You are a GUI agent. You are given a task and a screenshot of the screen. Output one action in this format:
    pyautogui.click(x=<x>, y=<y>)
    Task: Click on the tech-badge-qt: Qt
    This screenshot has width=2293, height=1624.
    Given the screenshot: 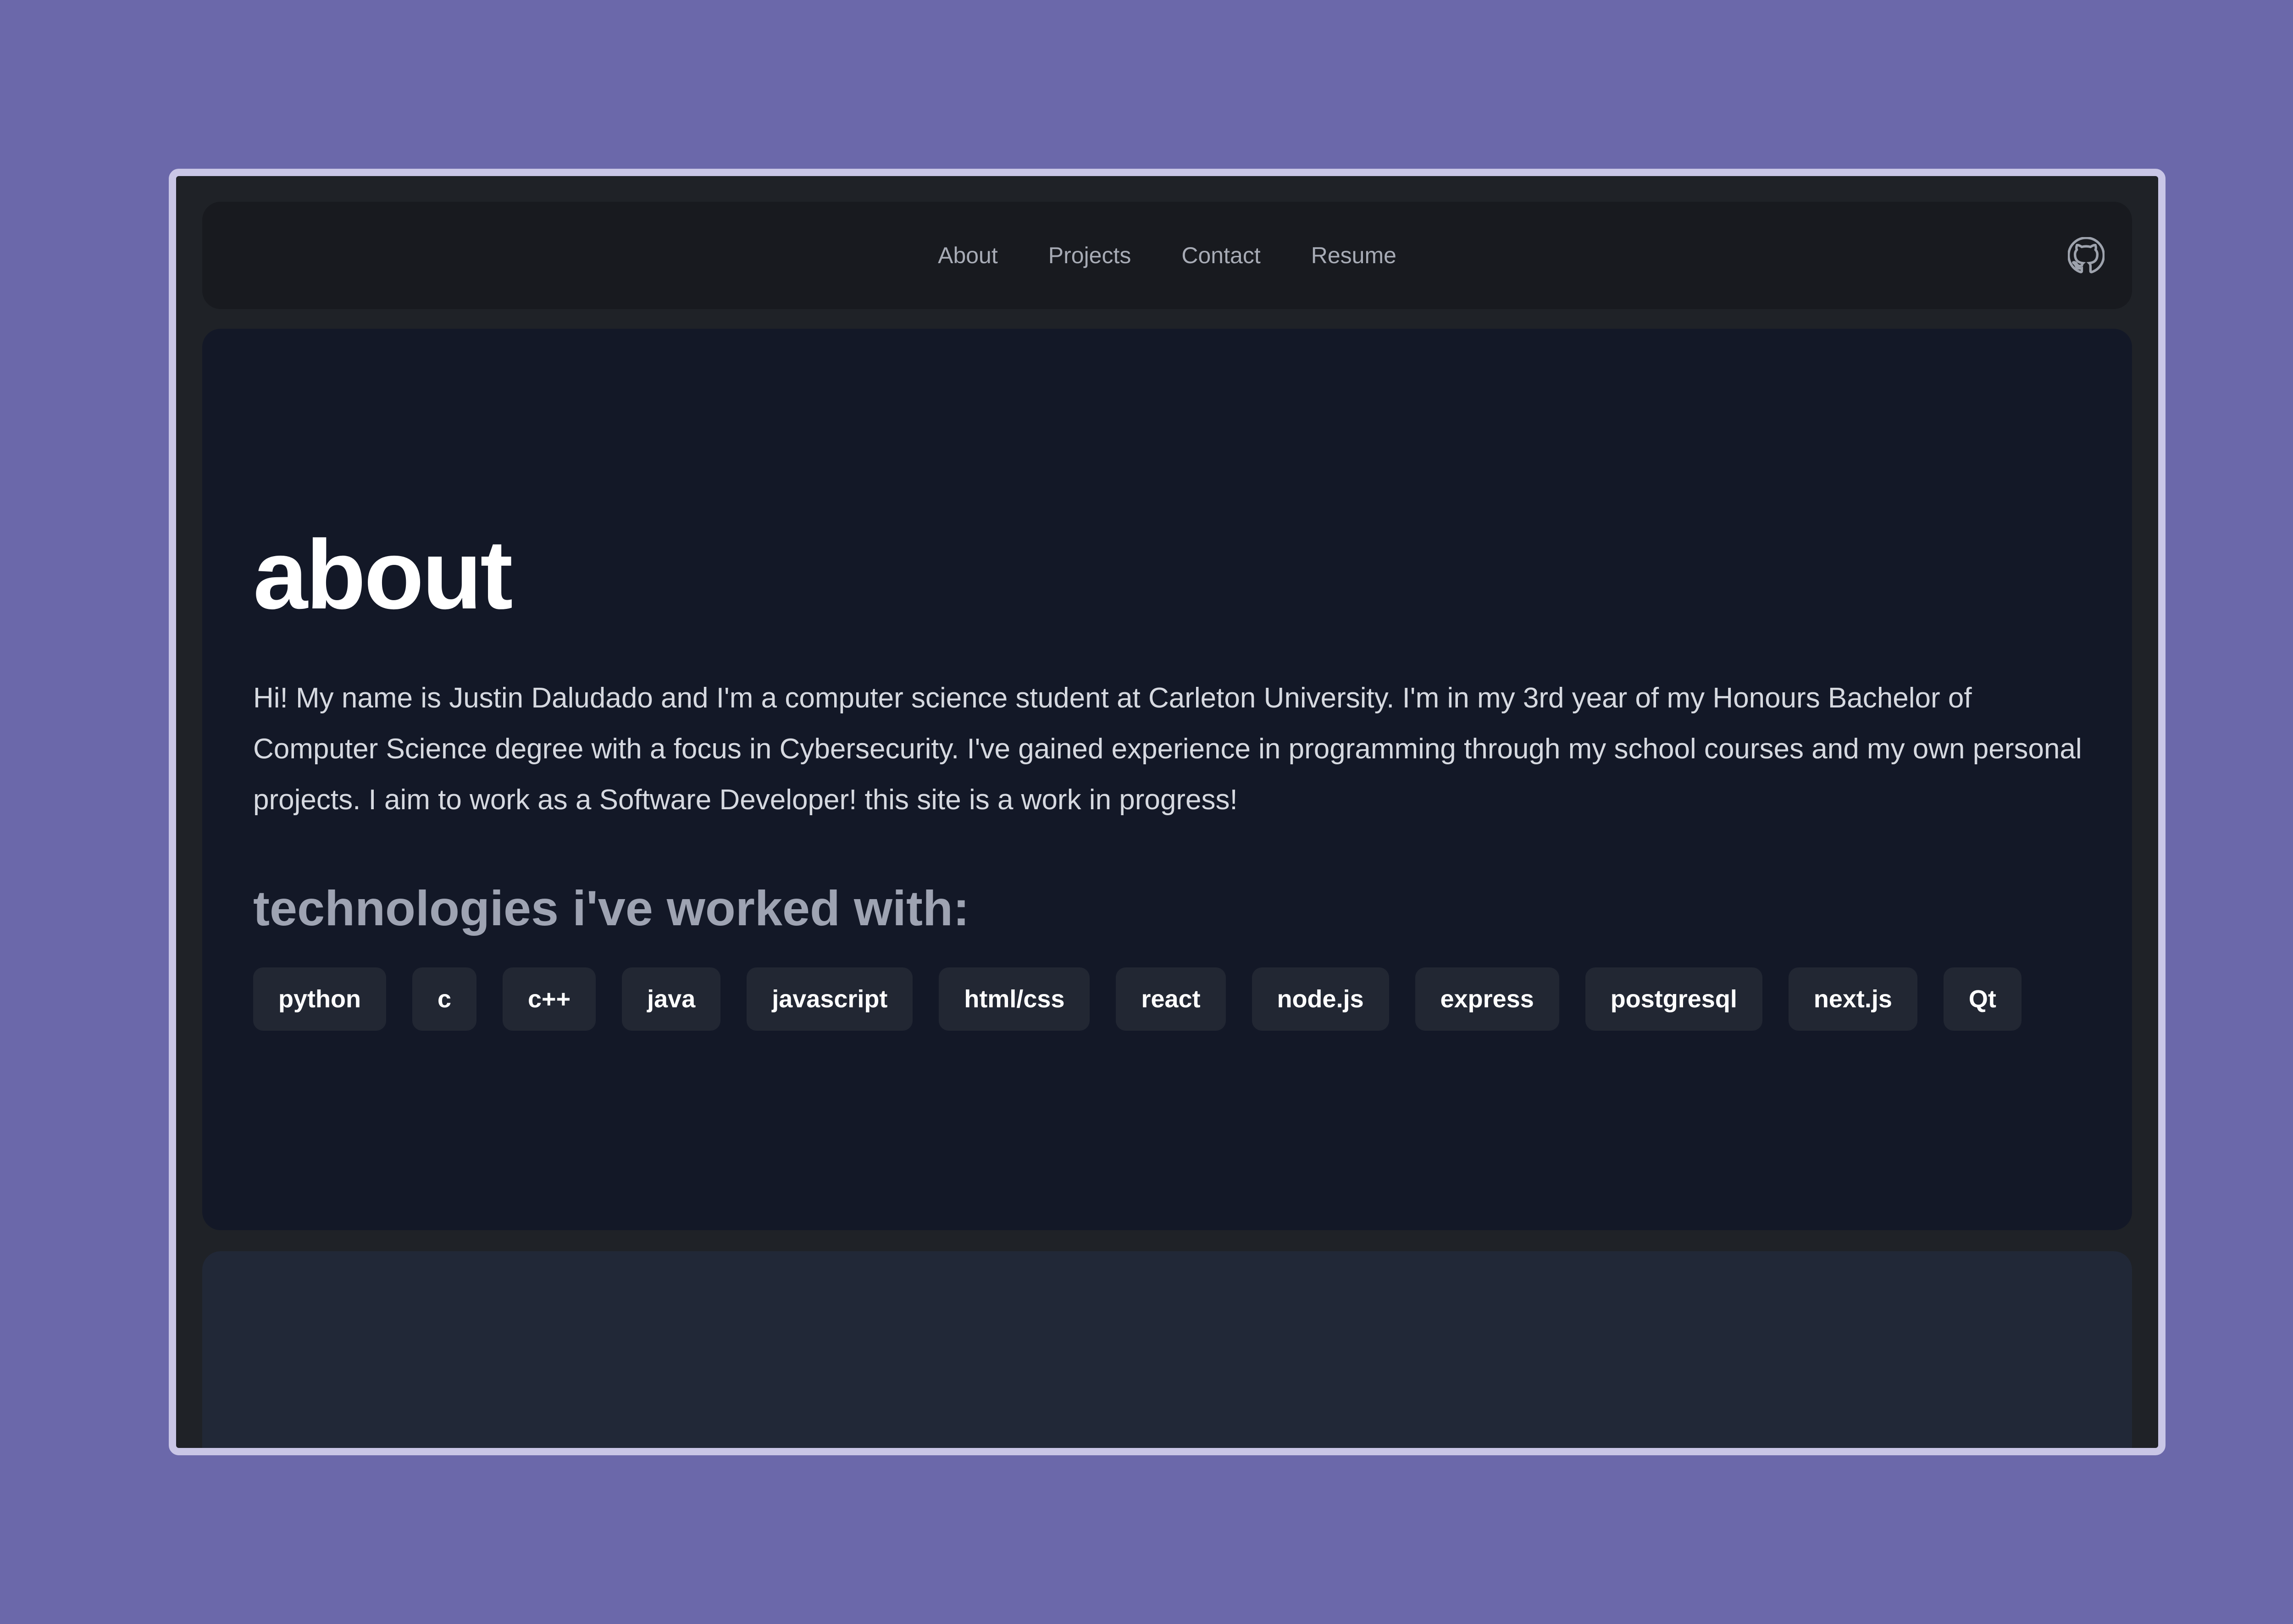 What is the action you would take?
    pyautogui.click(x=1982, y=999)
    